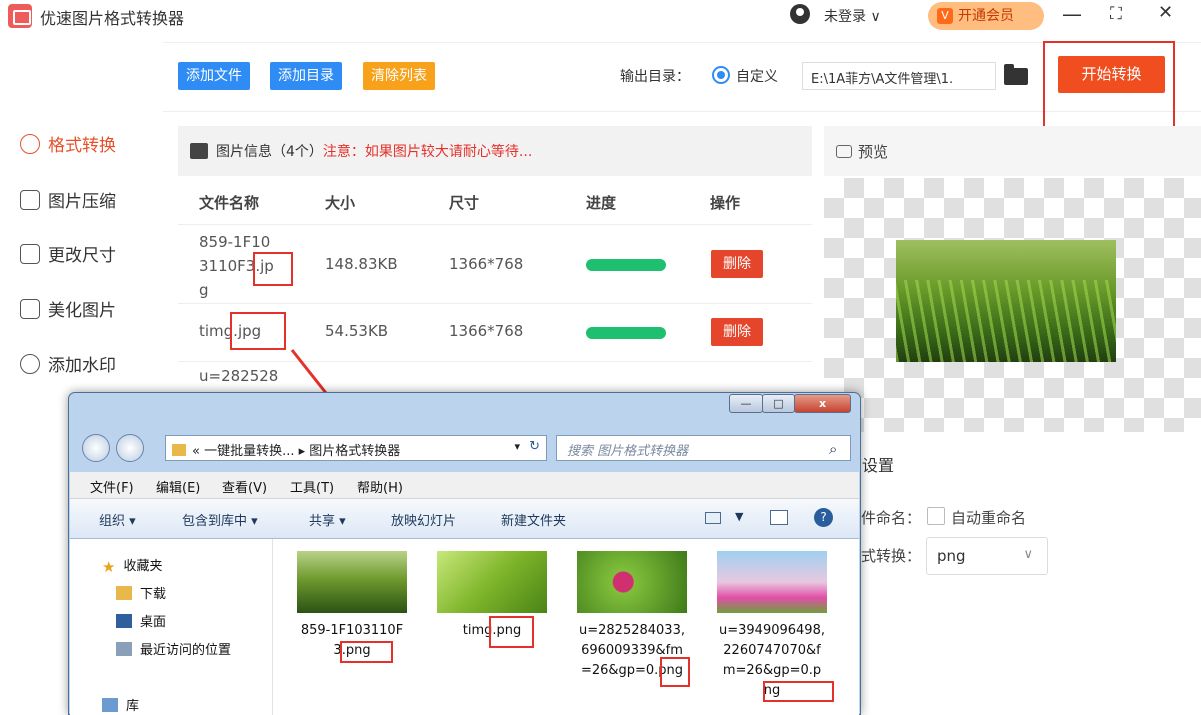  I want to click on nav-label: 收藏夹, so click(143, 566).